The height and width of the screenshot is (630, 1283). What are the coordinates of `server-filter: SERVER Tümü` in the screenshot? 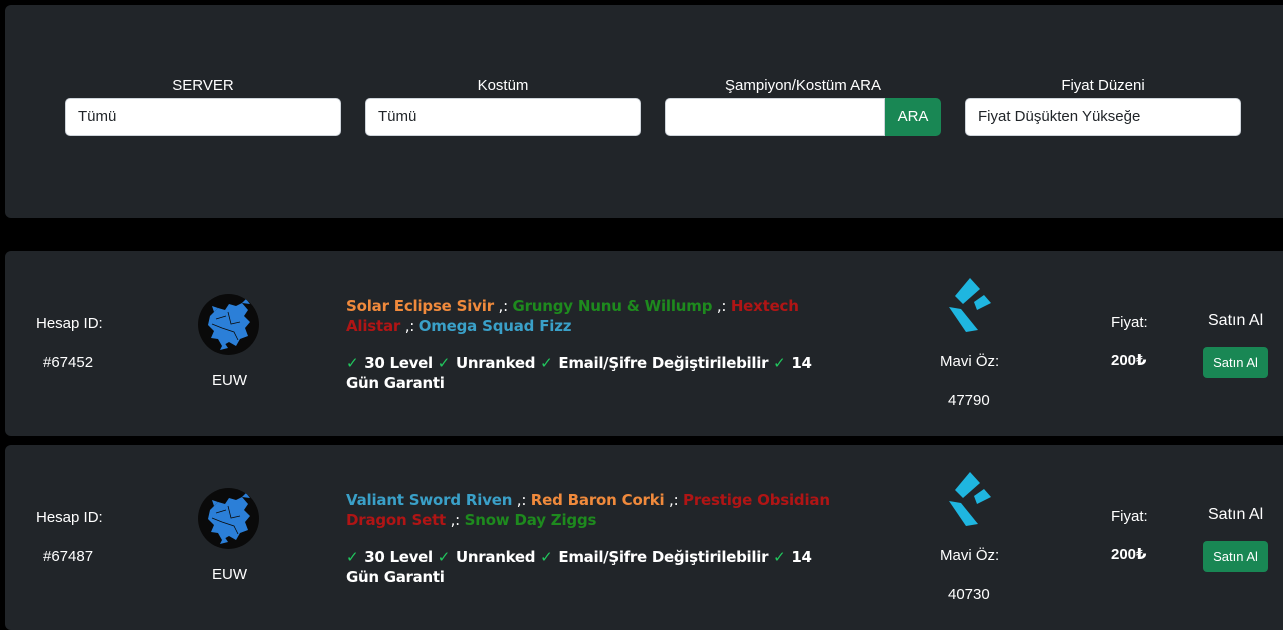 It's located at (203, 106).